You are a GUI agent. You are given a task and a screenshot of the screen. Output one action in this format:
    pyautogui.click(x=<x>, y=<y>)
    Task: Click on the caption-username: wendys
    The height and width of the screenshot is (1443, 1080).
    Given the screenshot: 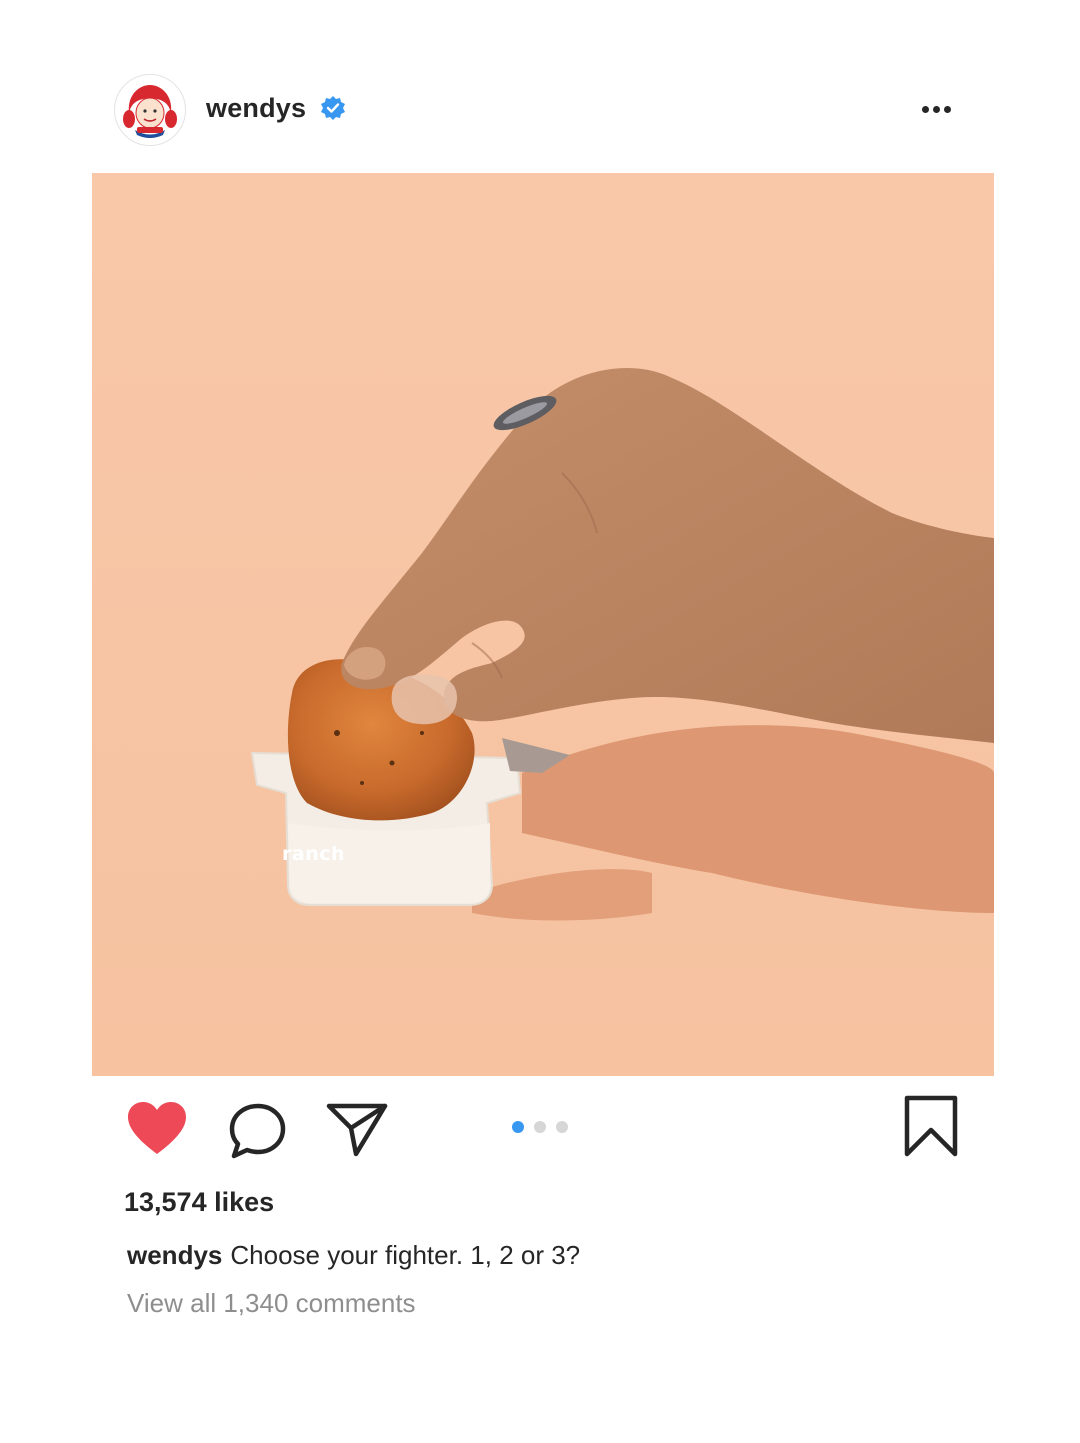 What is the action you would take?
    pyautogui.click(x=174, y=1255)
    